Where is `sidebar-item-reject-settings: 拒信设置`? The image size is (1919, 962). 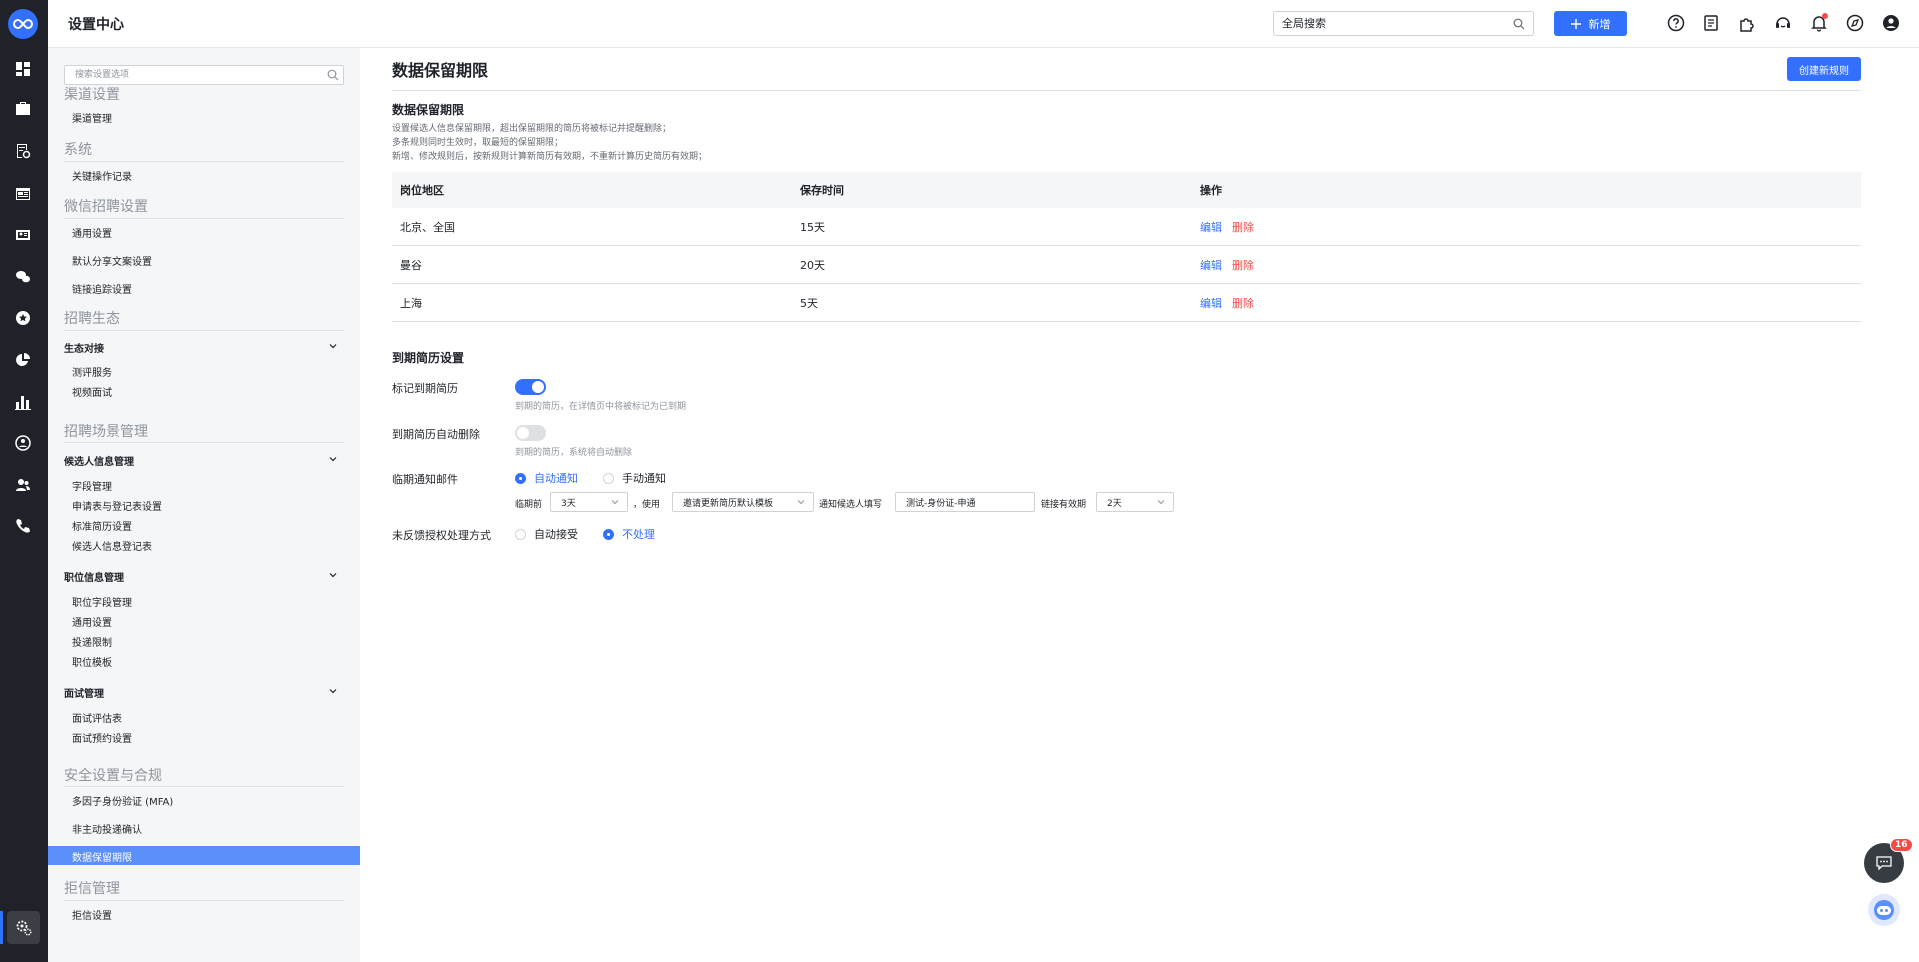
sidebar-item-reject-settings: 拒信设置 is located at coordinates (92, 914).